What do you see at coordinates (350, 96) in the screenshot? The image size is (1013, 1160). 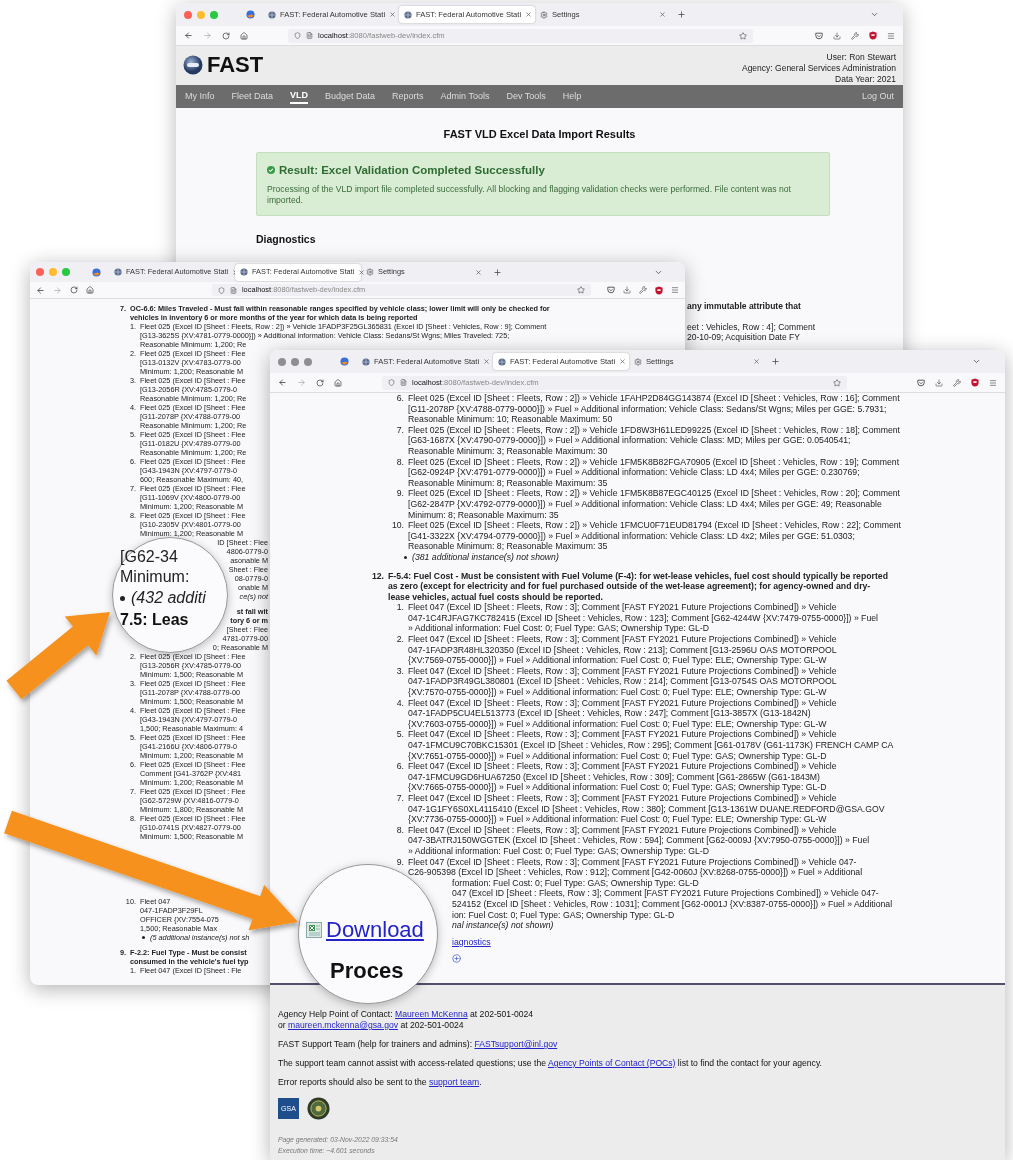 I see `nav-link: Budget Data` at bounding box center [350, 96].